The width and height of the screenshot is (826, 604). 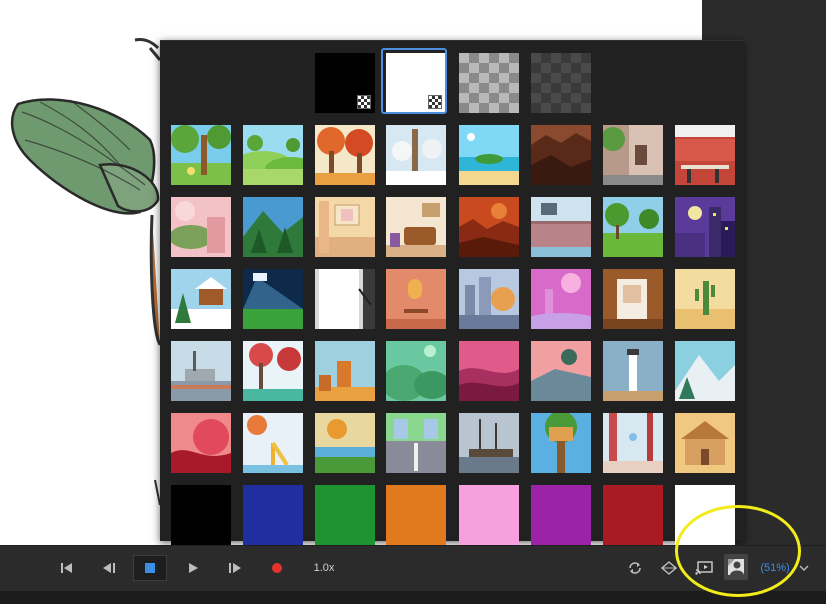 What do you see at coordinates (273, 155) in the screenshot?
I see `scene-tile-green-hills` at bounding box center [273, 155].